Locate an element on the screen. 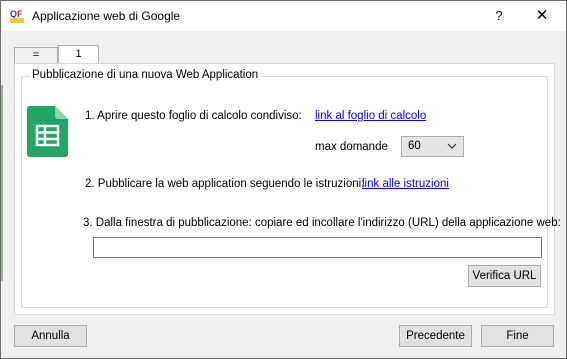 This screenshot has width=567, height=359. max-questions-select: 60 is located at coordinates (432, 146).